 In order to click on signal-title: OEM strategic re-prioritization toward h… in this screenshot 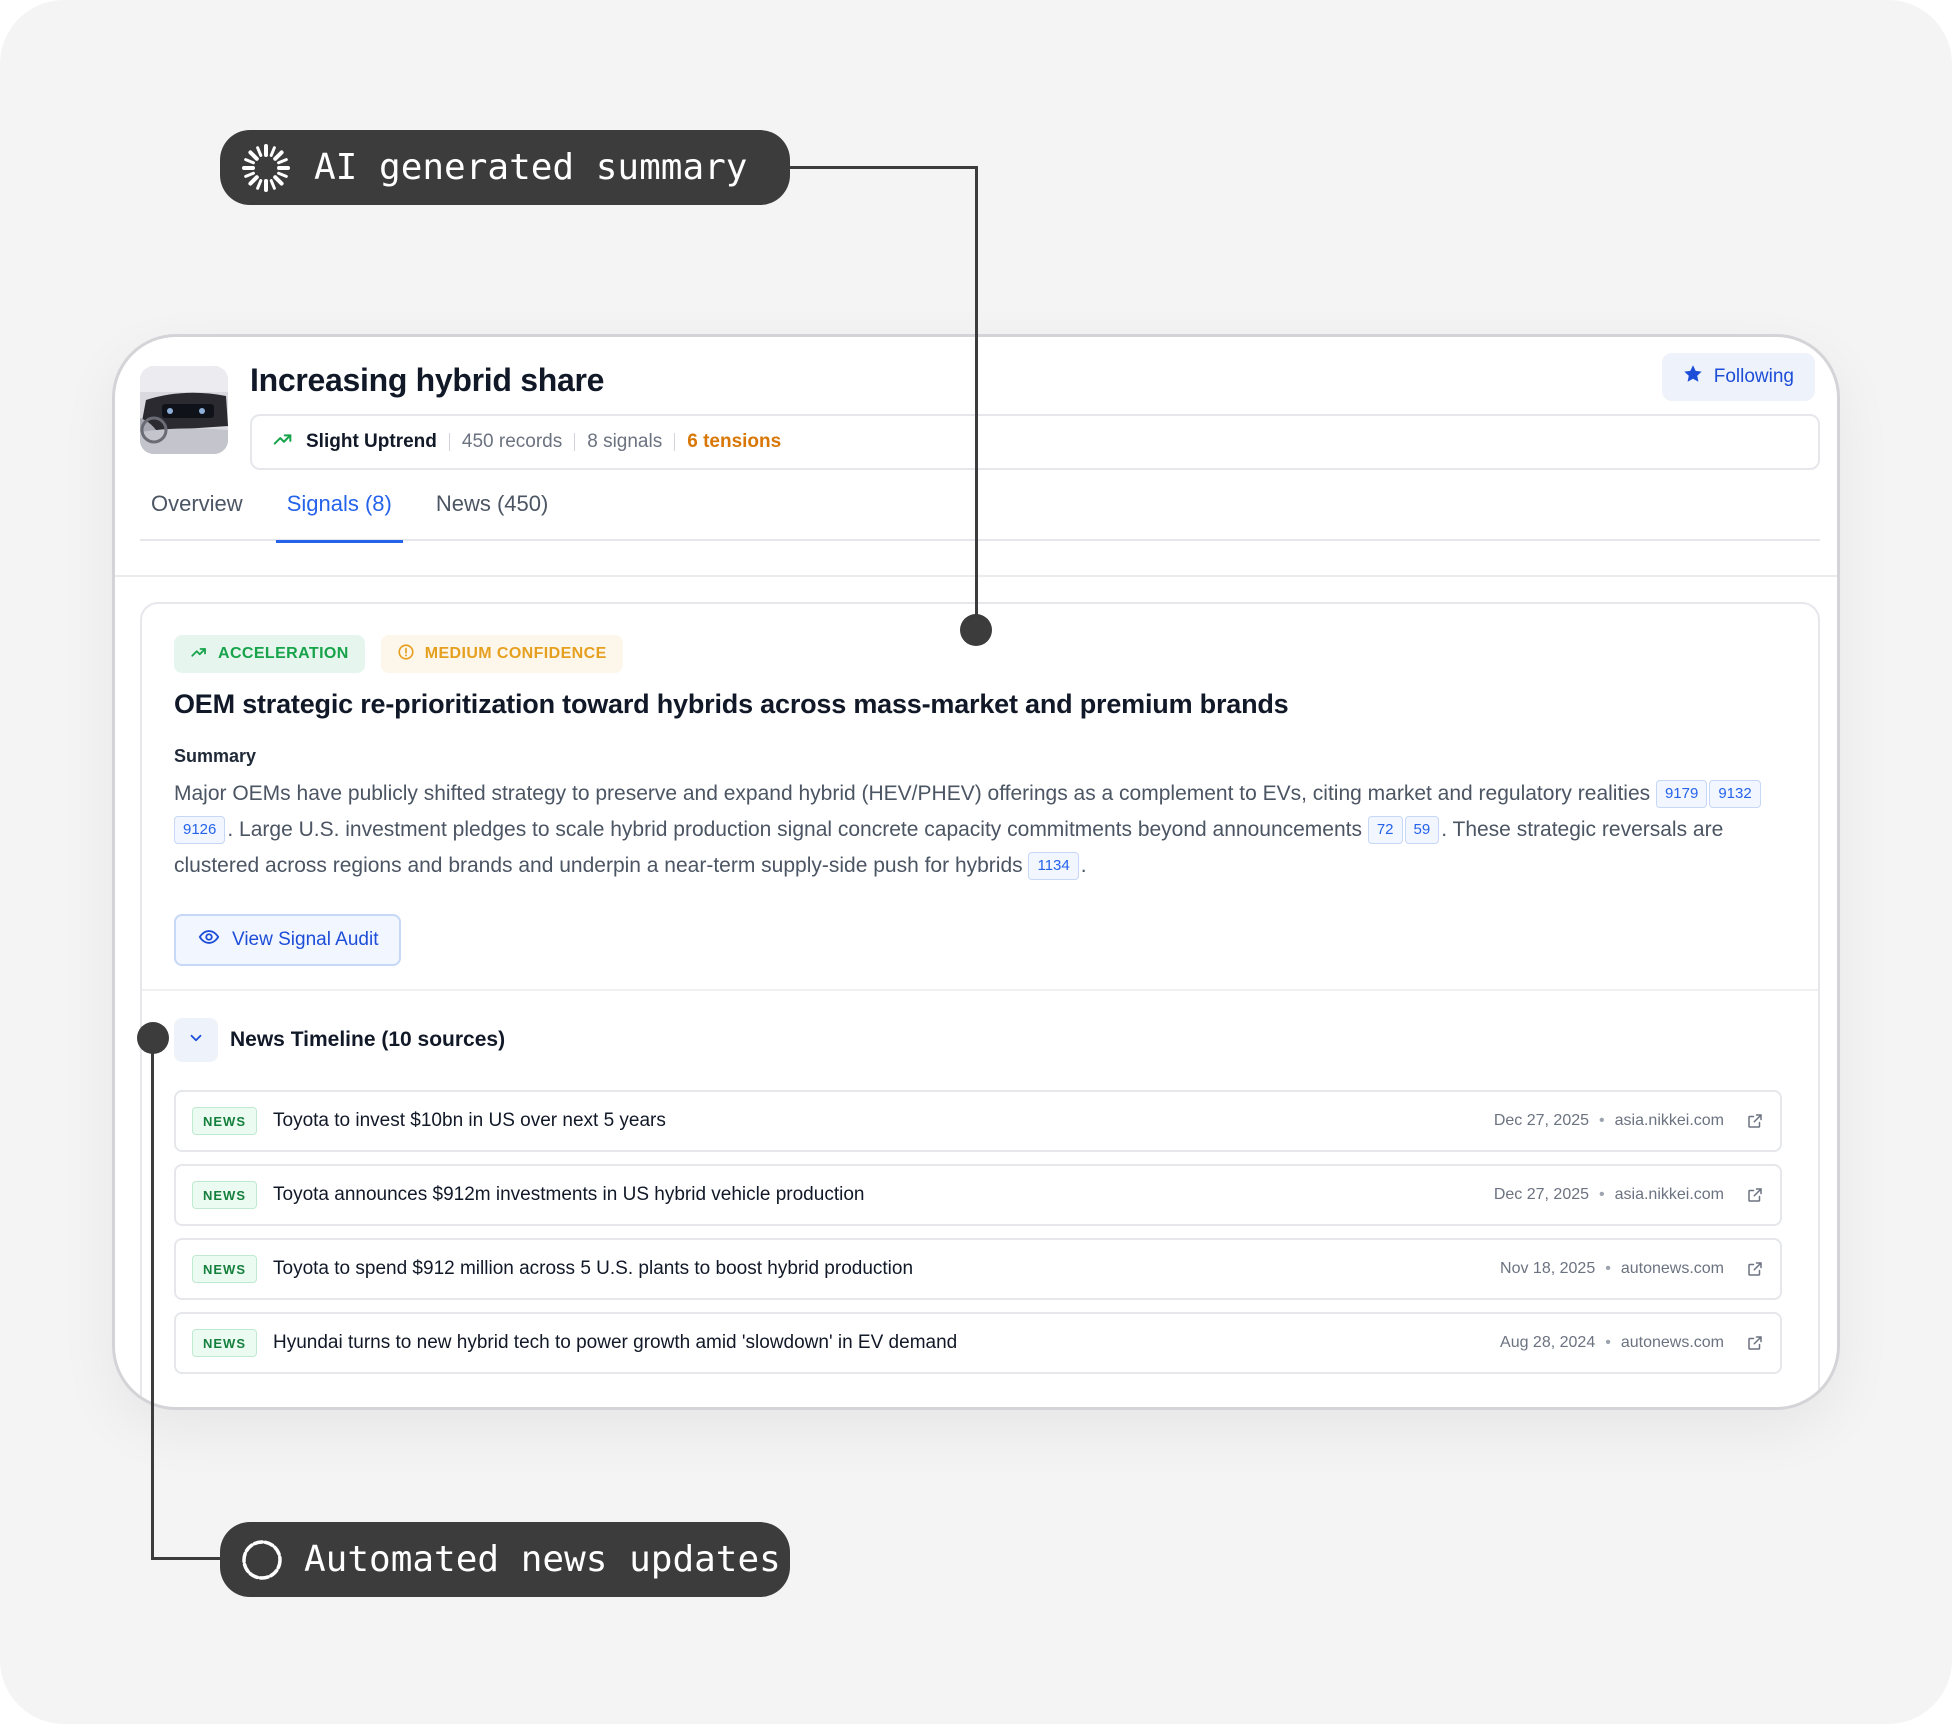, I will do `click(731, 704)`.